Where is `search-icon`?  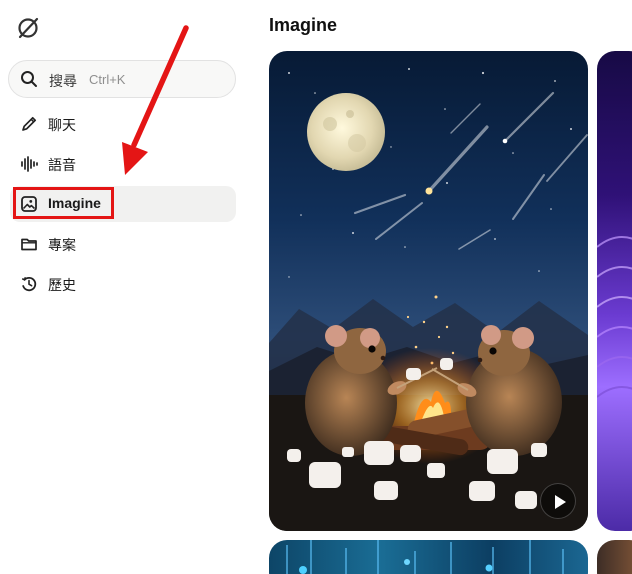 search-icon is located at coordinates (29, 79).